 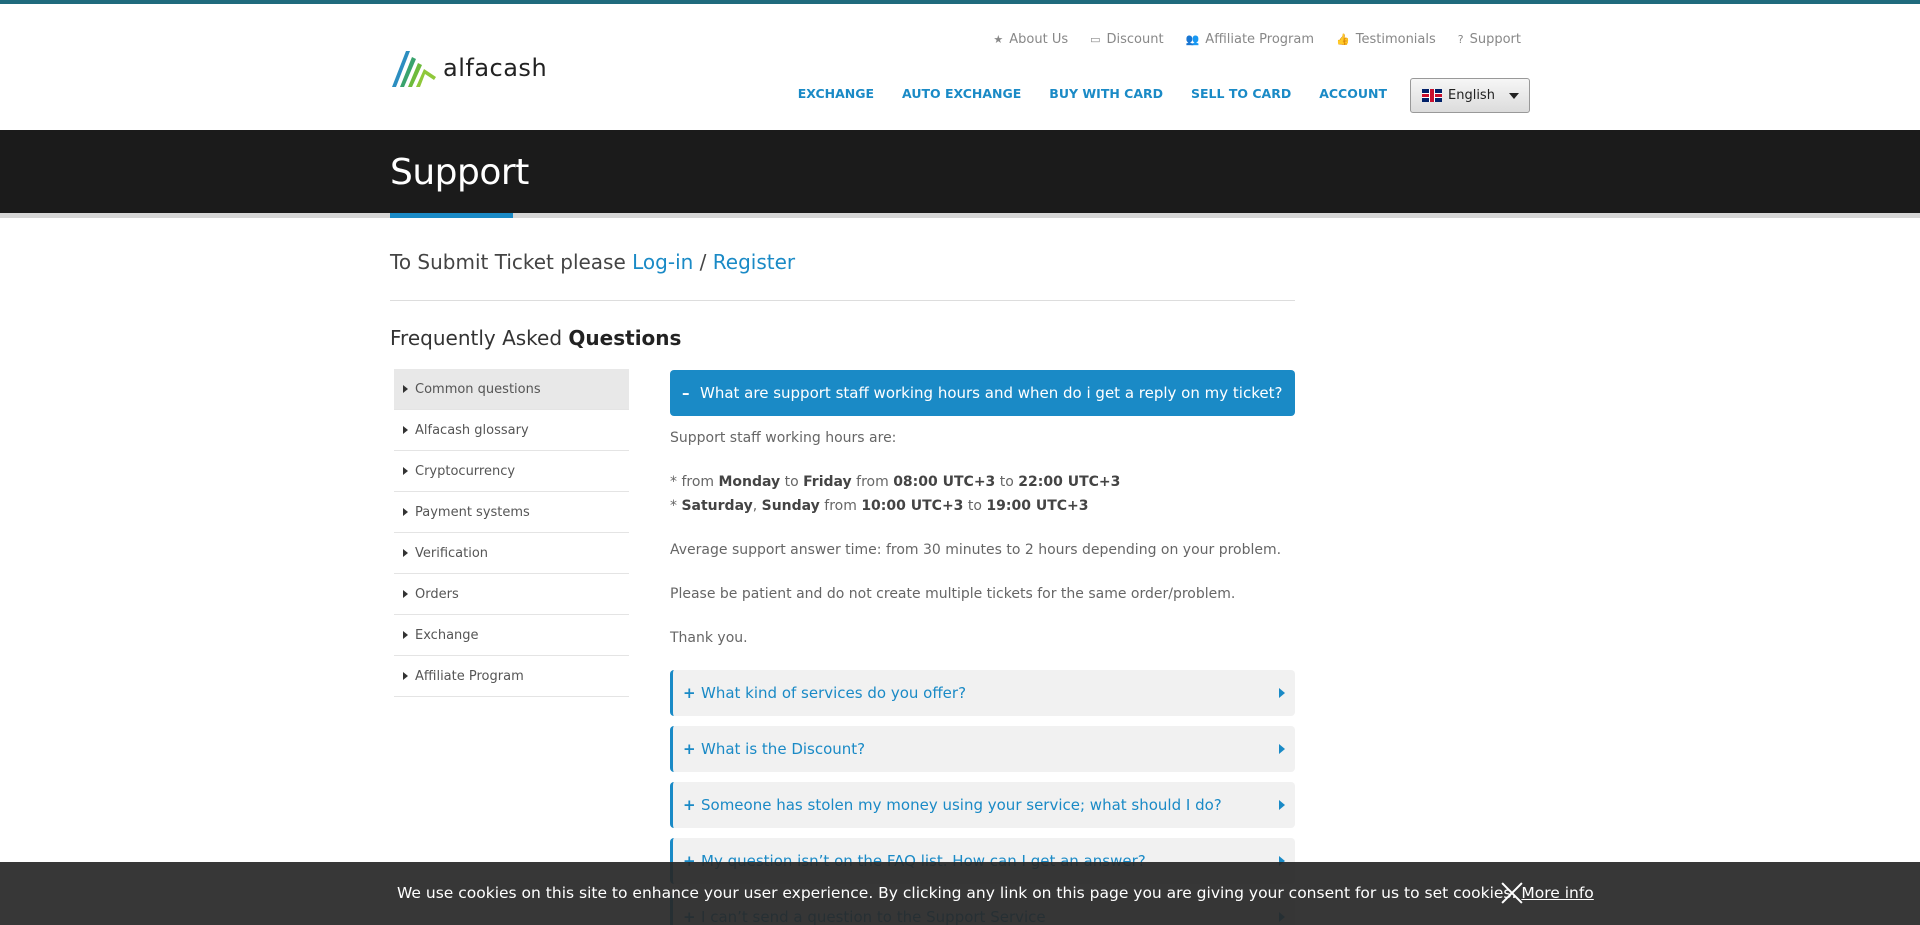 I want to click on faq-heading-prefix: Frequently Asked, so click(x=476, y=338).